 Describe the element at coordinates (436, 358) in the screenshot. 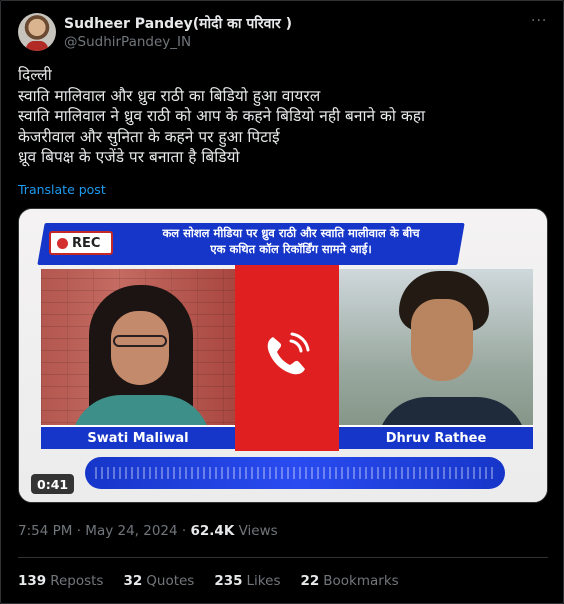

I see `right-portrait` at that location.